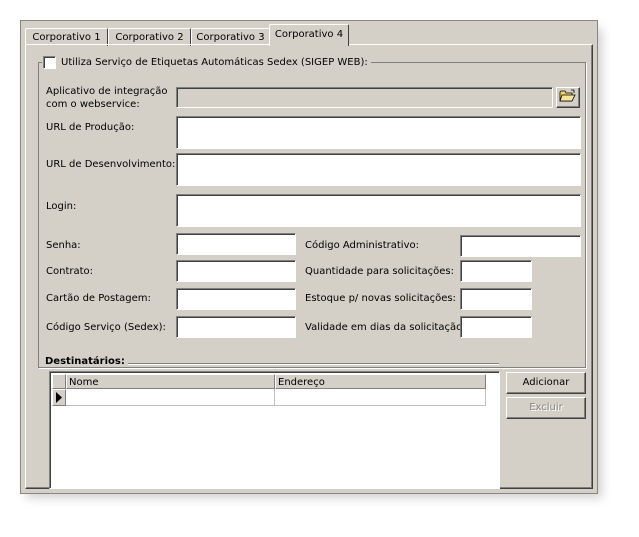  I want to click on destinatarios-title: Destinatários:, so click(86, 361).